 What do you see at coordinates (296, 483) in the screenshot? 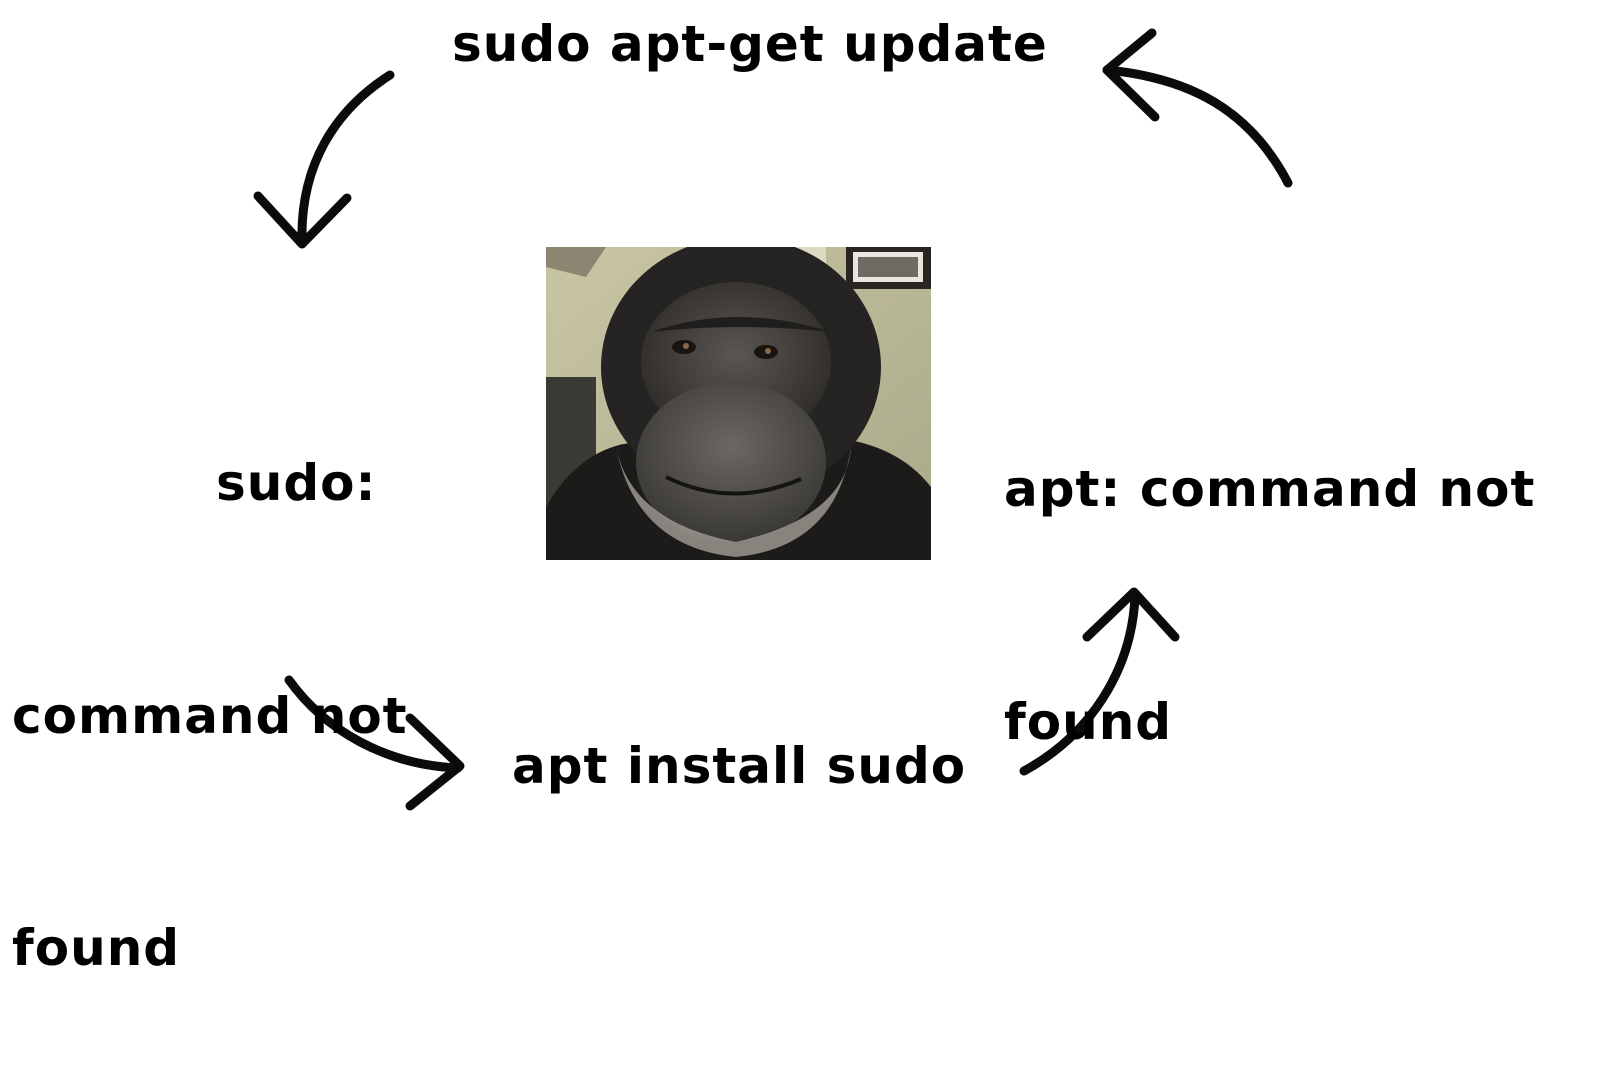
I see `node-left-line-1: sudo:` at bounding box center [296, 483].